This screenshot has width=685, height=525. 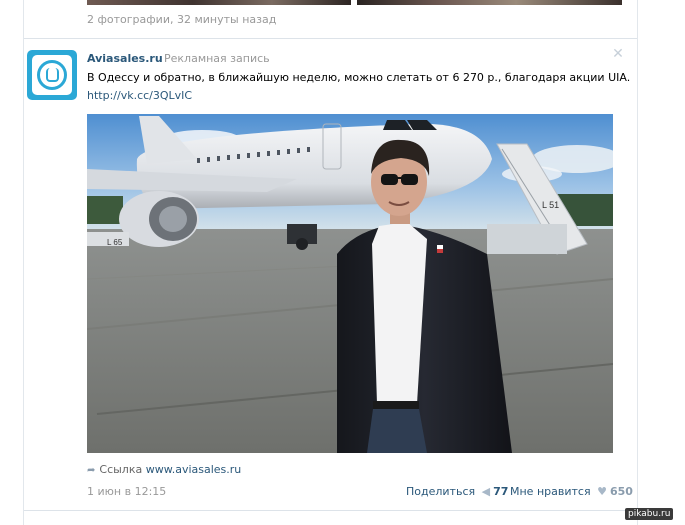 I want to click on attachment-url: www.aviasales.ru, so click(x=194, y=469).